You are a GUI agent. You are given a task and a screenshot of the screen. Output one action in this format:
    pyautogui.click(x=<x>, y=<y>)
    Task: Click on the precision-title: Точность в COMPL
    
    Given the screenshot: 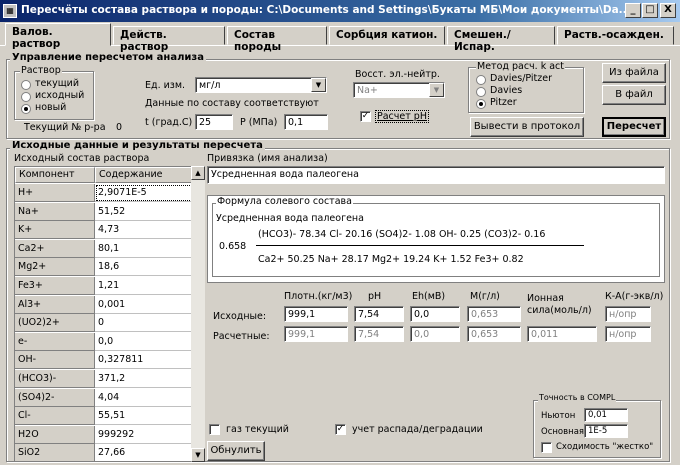 What is the action you would take?
    pyautogui.click(x=577, y=397)
    